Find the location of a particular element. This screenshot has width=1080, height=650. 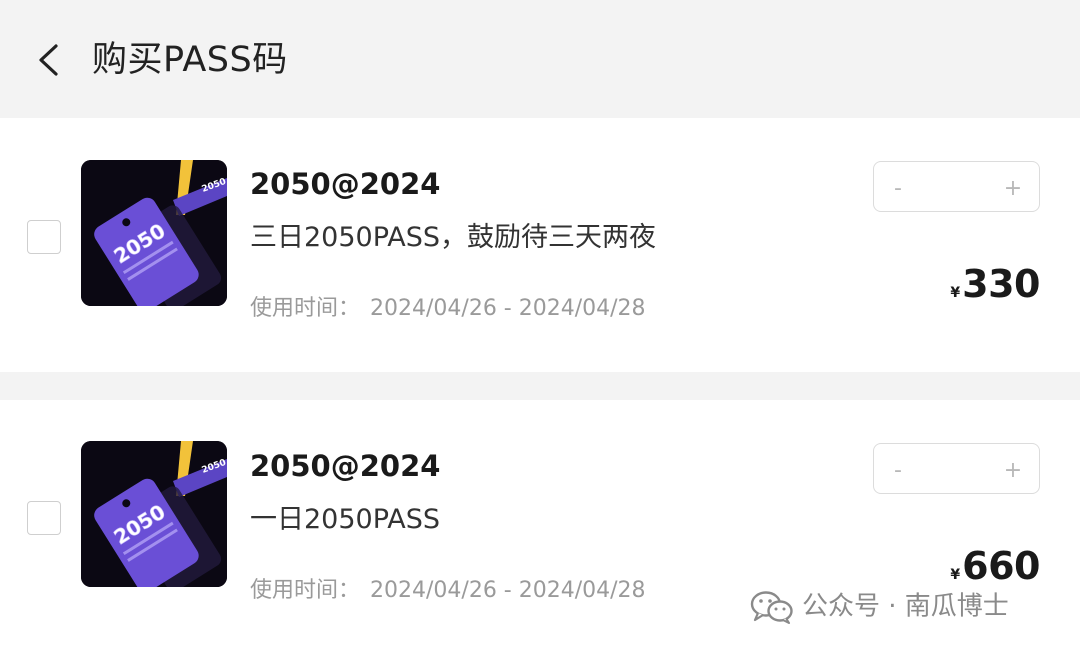

watermark-text: 公众号 · 南瓜博士 is located at coordinates (905, 606).